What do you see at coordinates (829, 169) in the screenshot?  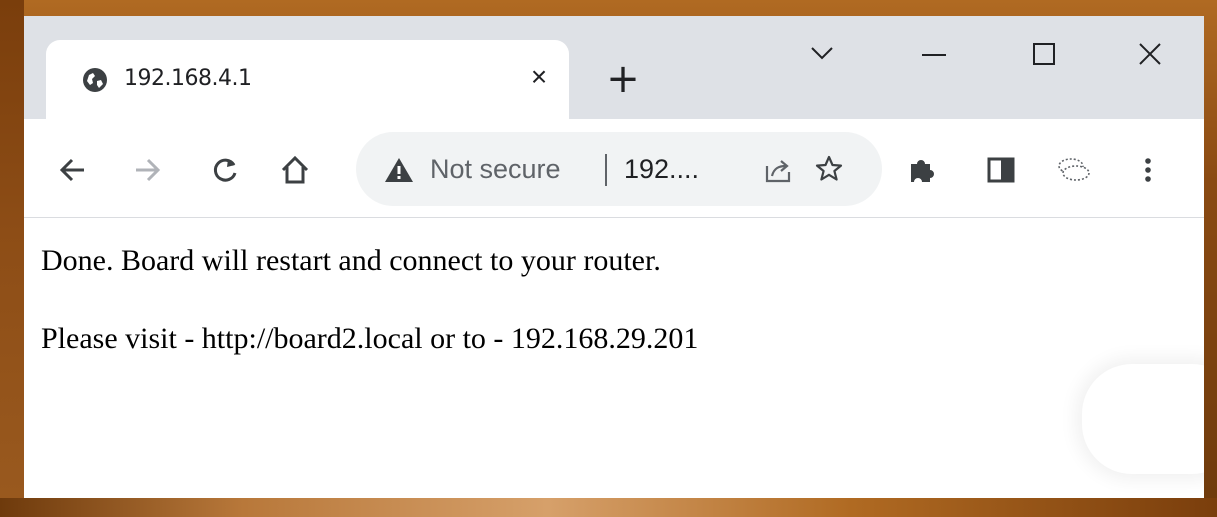 I see `star-icon` at bounding box center [829, 169].